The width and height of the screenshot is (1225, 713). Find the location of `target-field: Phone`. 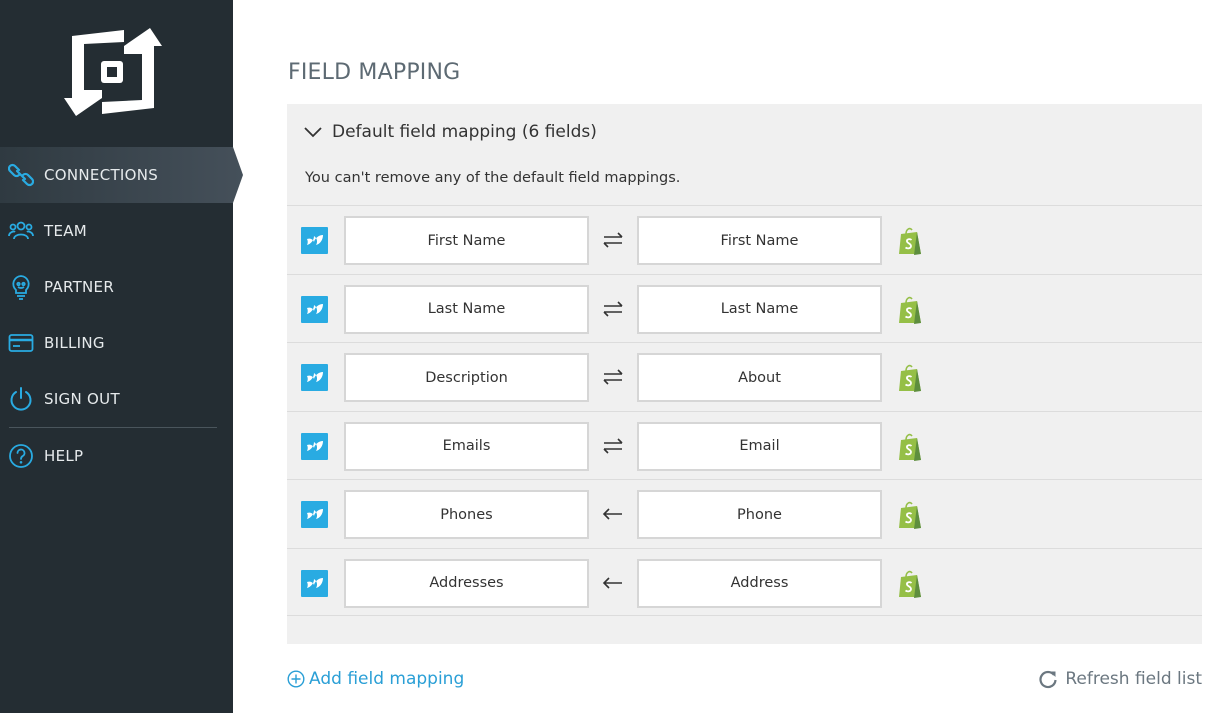

target-field: Phone is located at coordinates (759, 514).